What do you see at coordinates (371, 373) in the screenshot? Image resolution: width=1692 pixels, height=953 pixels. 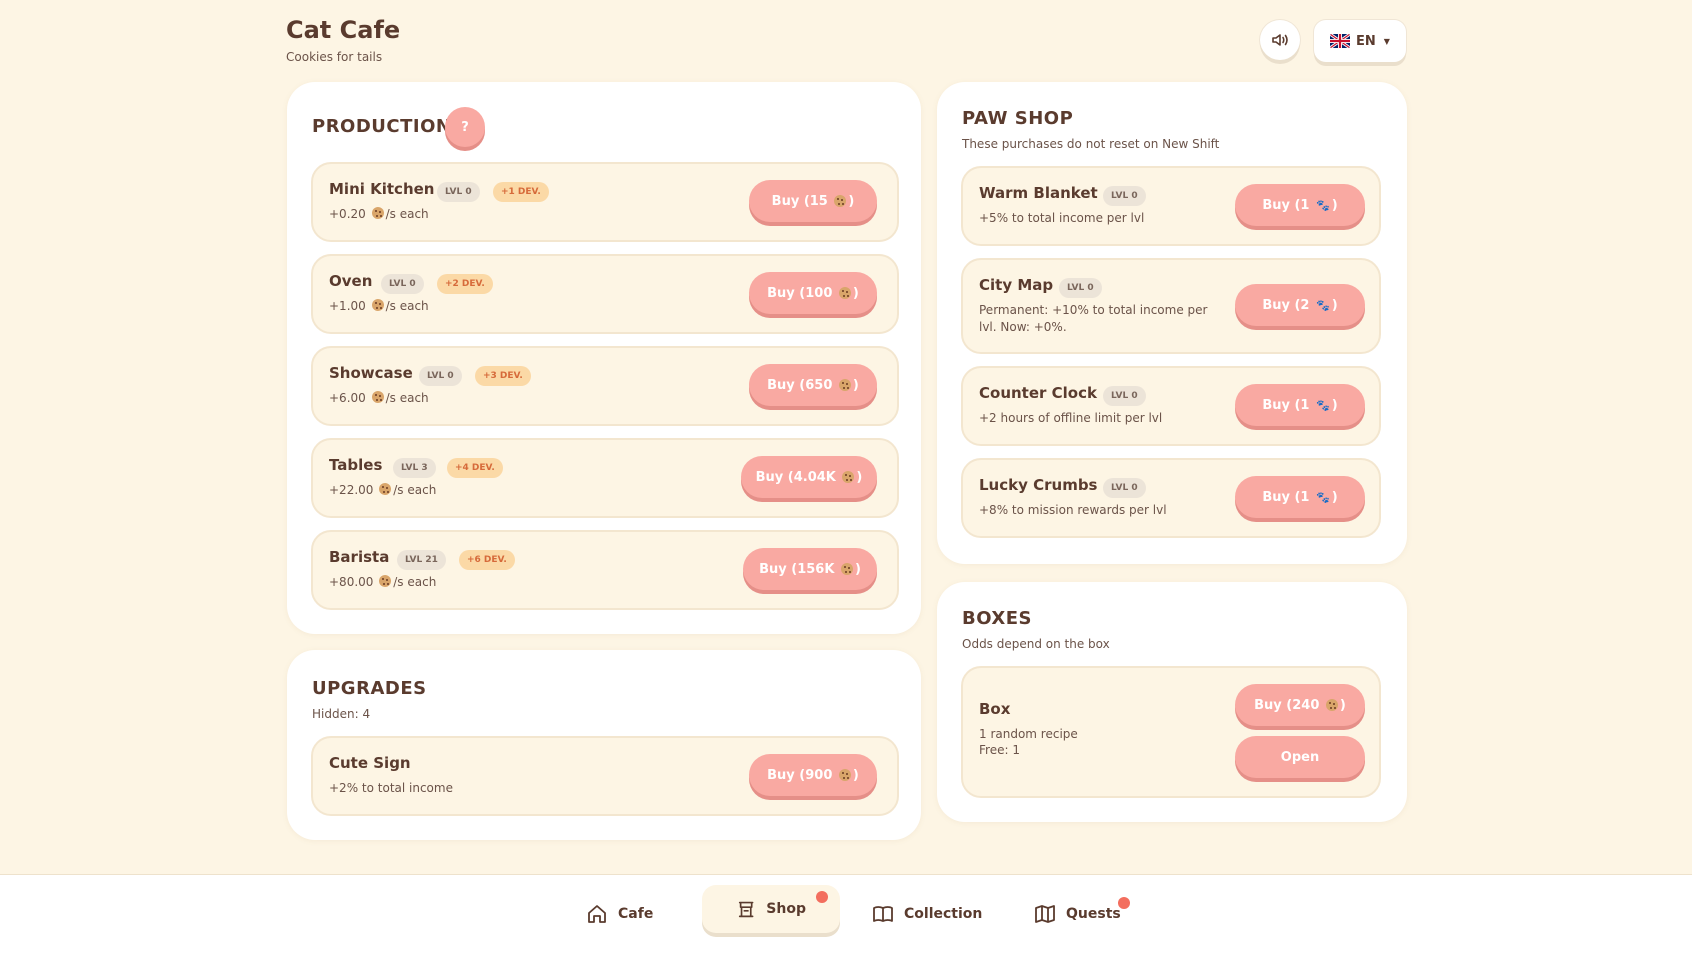 I see `item-name: Showcase` at bounding box center [371, 373].